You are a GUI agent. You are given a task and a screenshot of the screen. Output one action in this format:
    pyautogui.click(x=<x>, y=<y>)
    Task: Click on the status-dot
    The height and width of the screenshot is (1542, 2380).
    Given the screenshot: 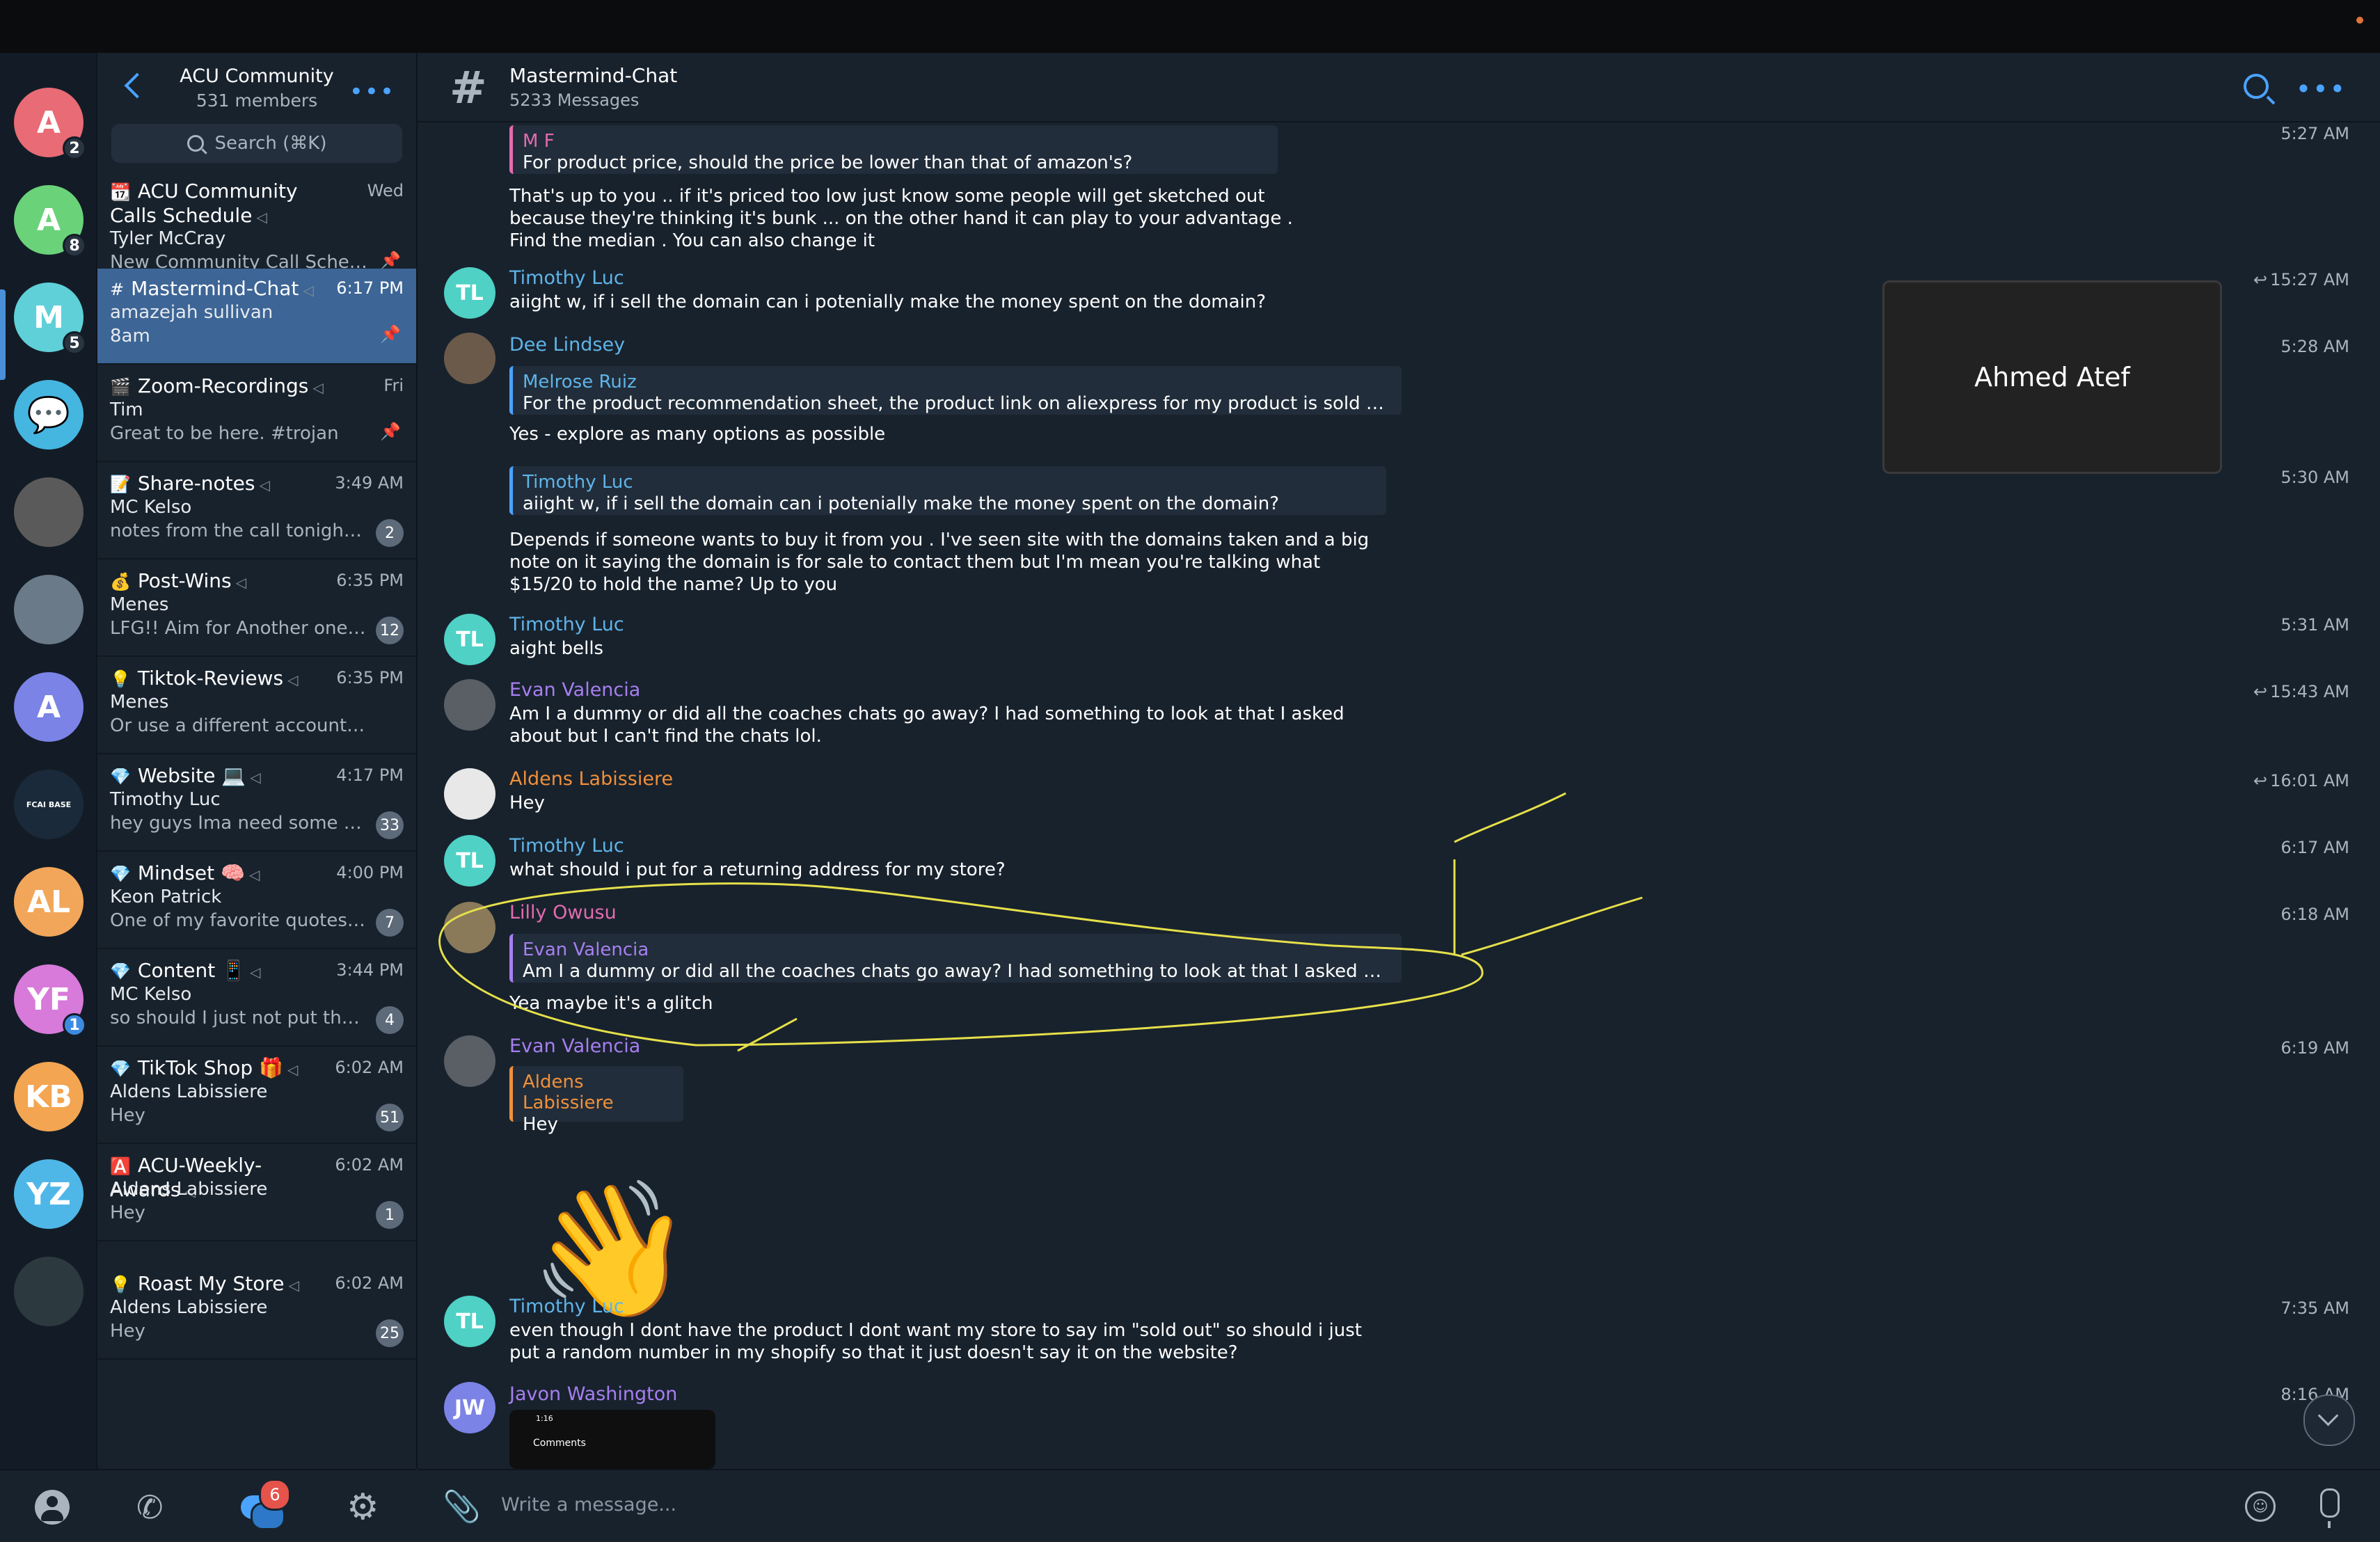 What is the action you would take?
    pyautogui.click(x=2359, y=20)
    